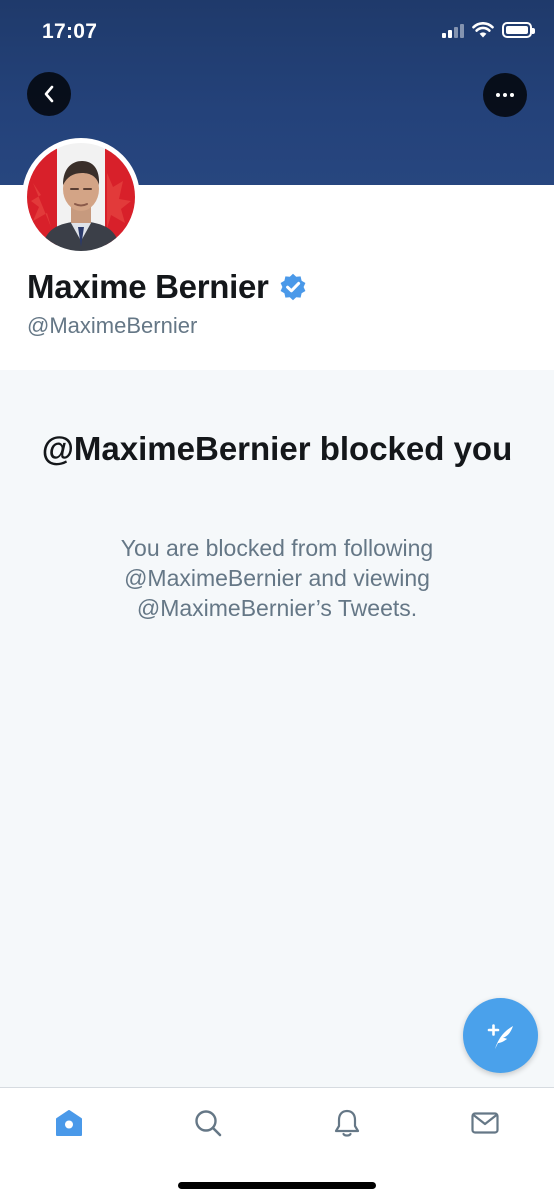  I want to click on avatar-image, so click(81, 197).